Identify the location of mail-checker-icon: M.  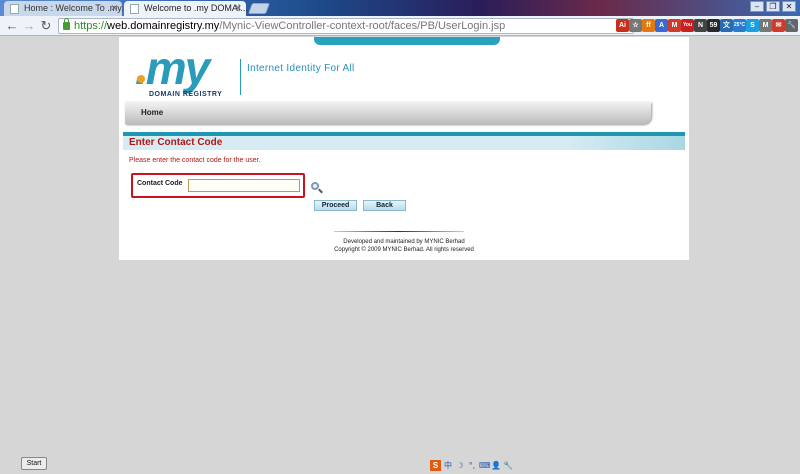
(765, 25).